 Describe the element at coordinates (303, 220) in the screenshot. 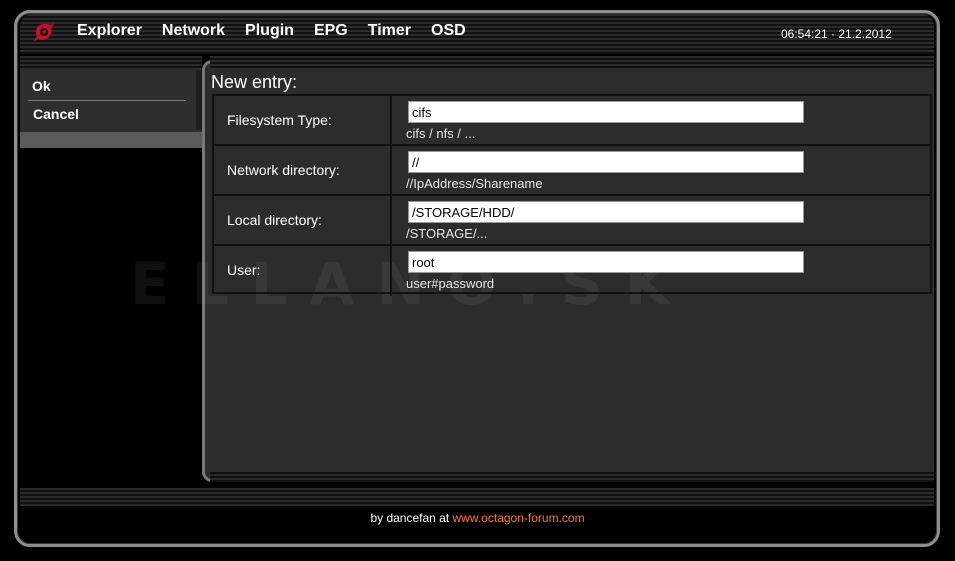

I see `field-label: Local directory:` at that location.